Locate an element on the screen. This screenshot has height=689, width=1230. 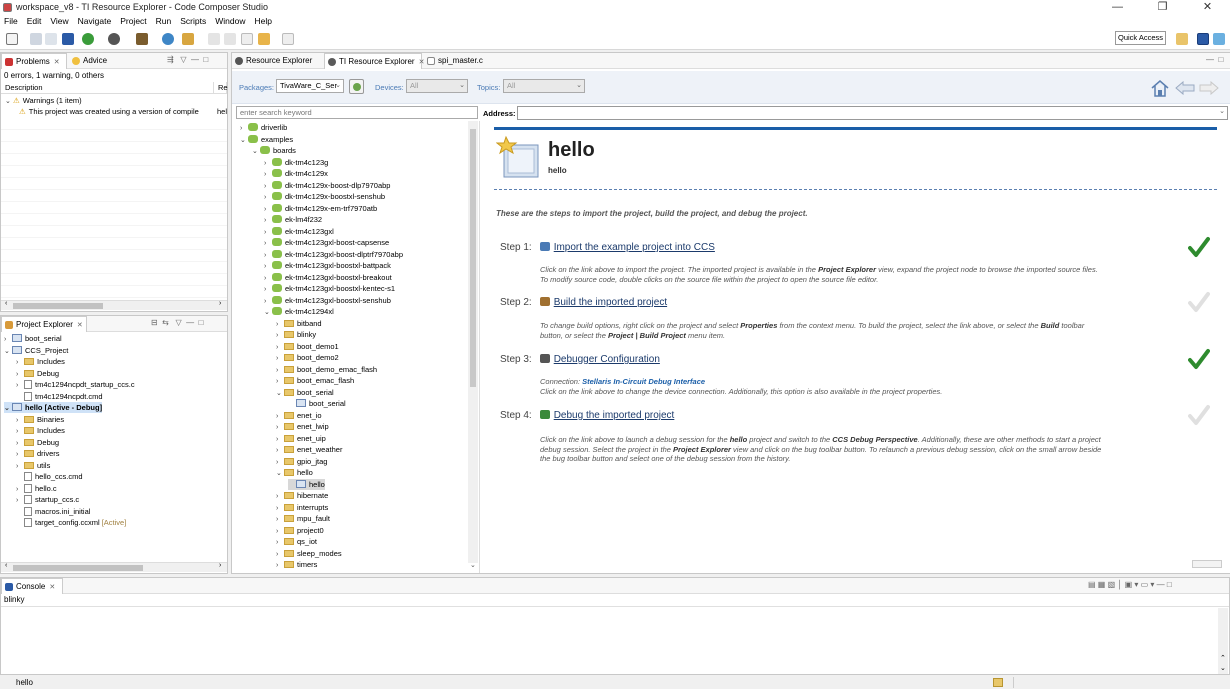
resource-tree-item: › boot_demo1 is located at coordinates (307, 346).